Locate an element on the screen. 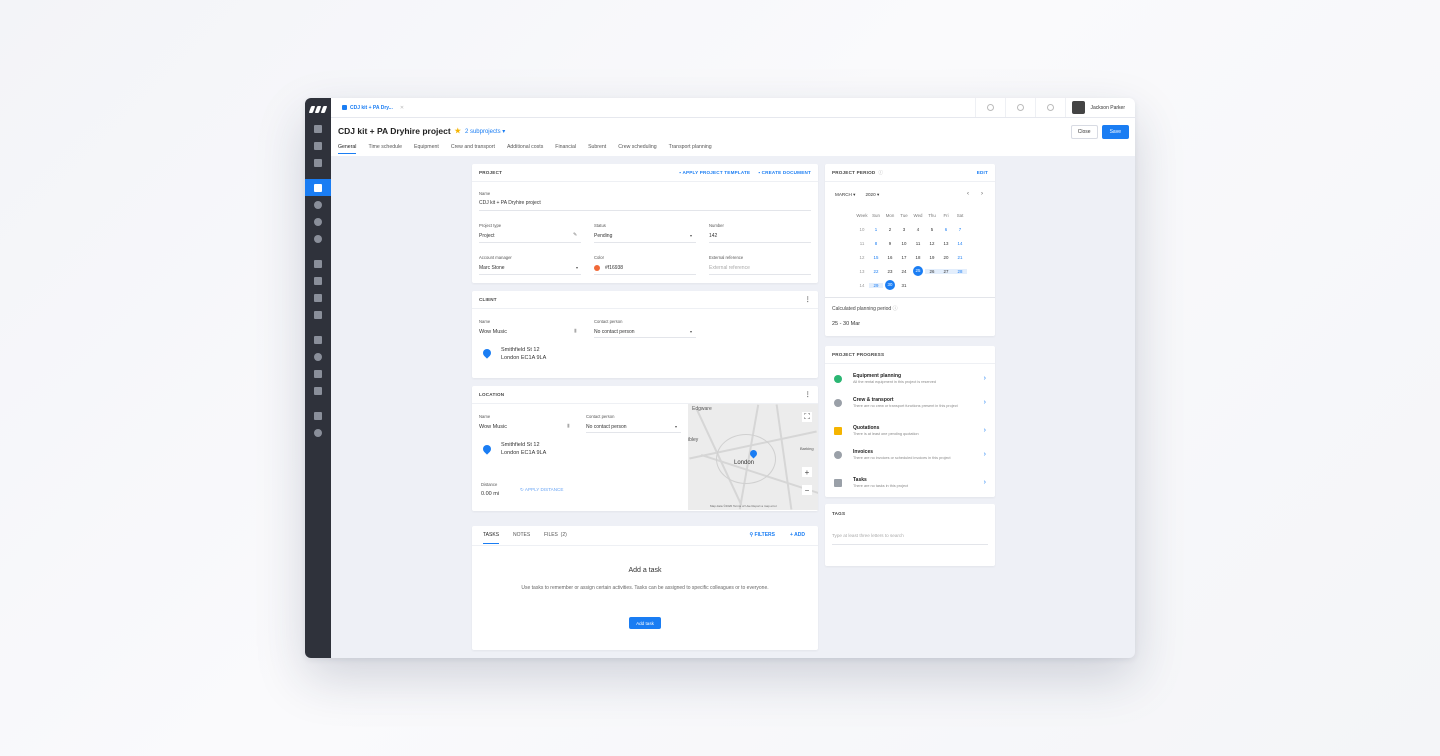 This screenshot has width=1440, height=756. calendar-day: 13 is located at coordinates (946, 243).